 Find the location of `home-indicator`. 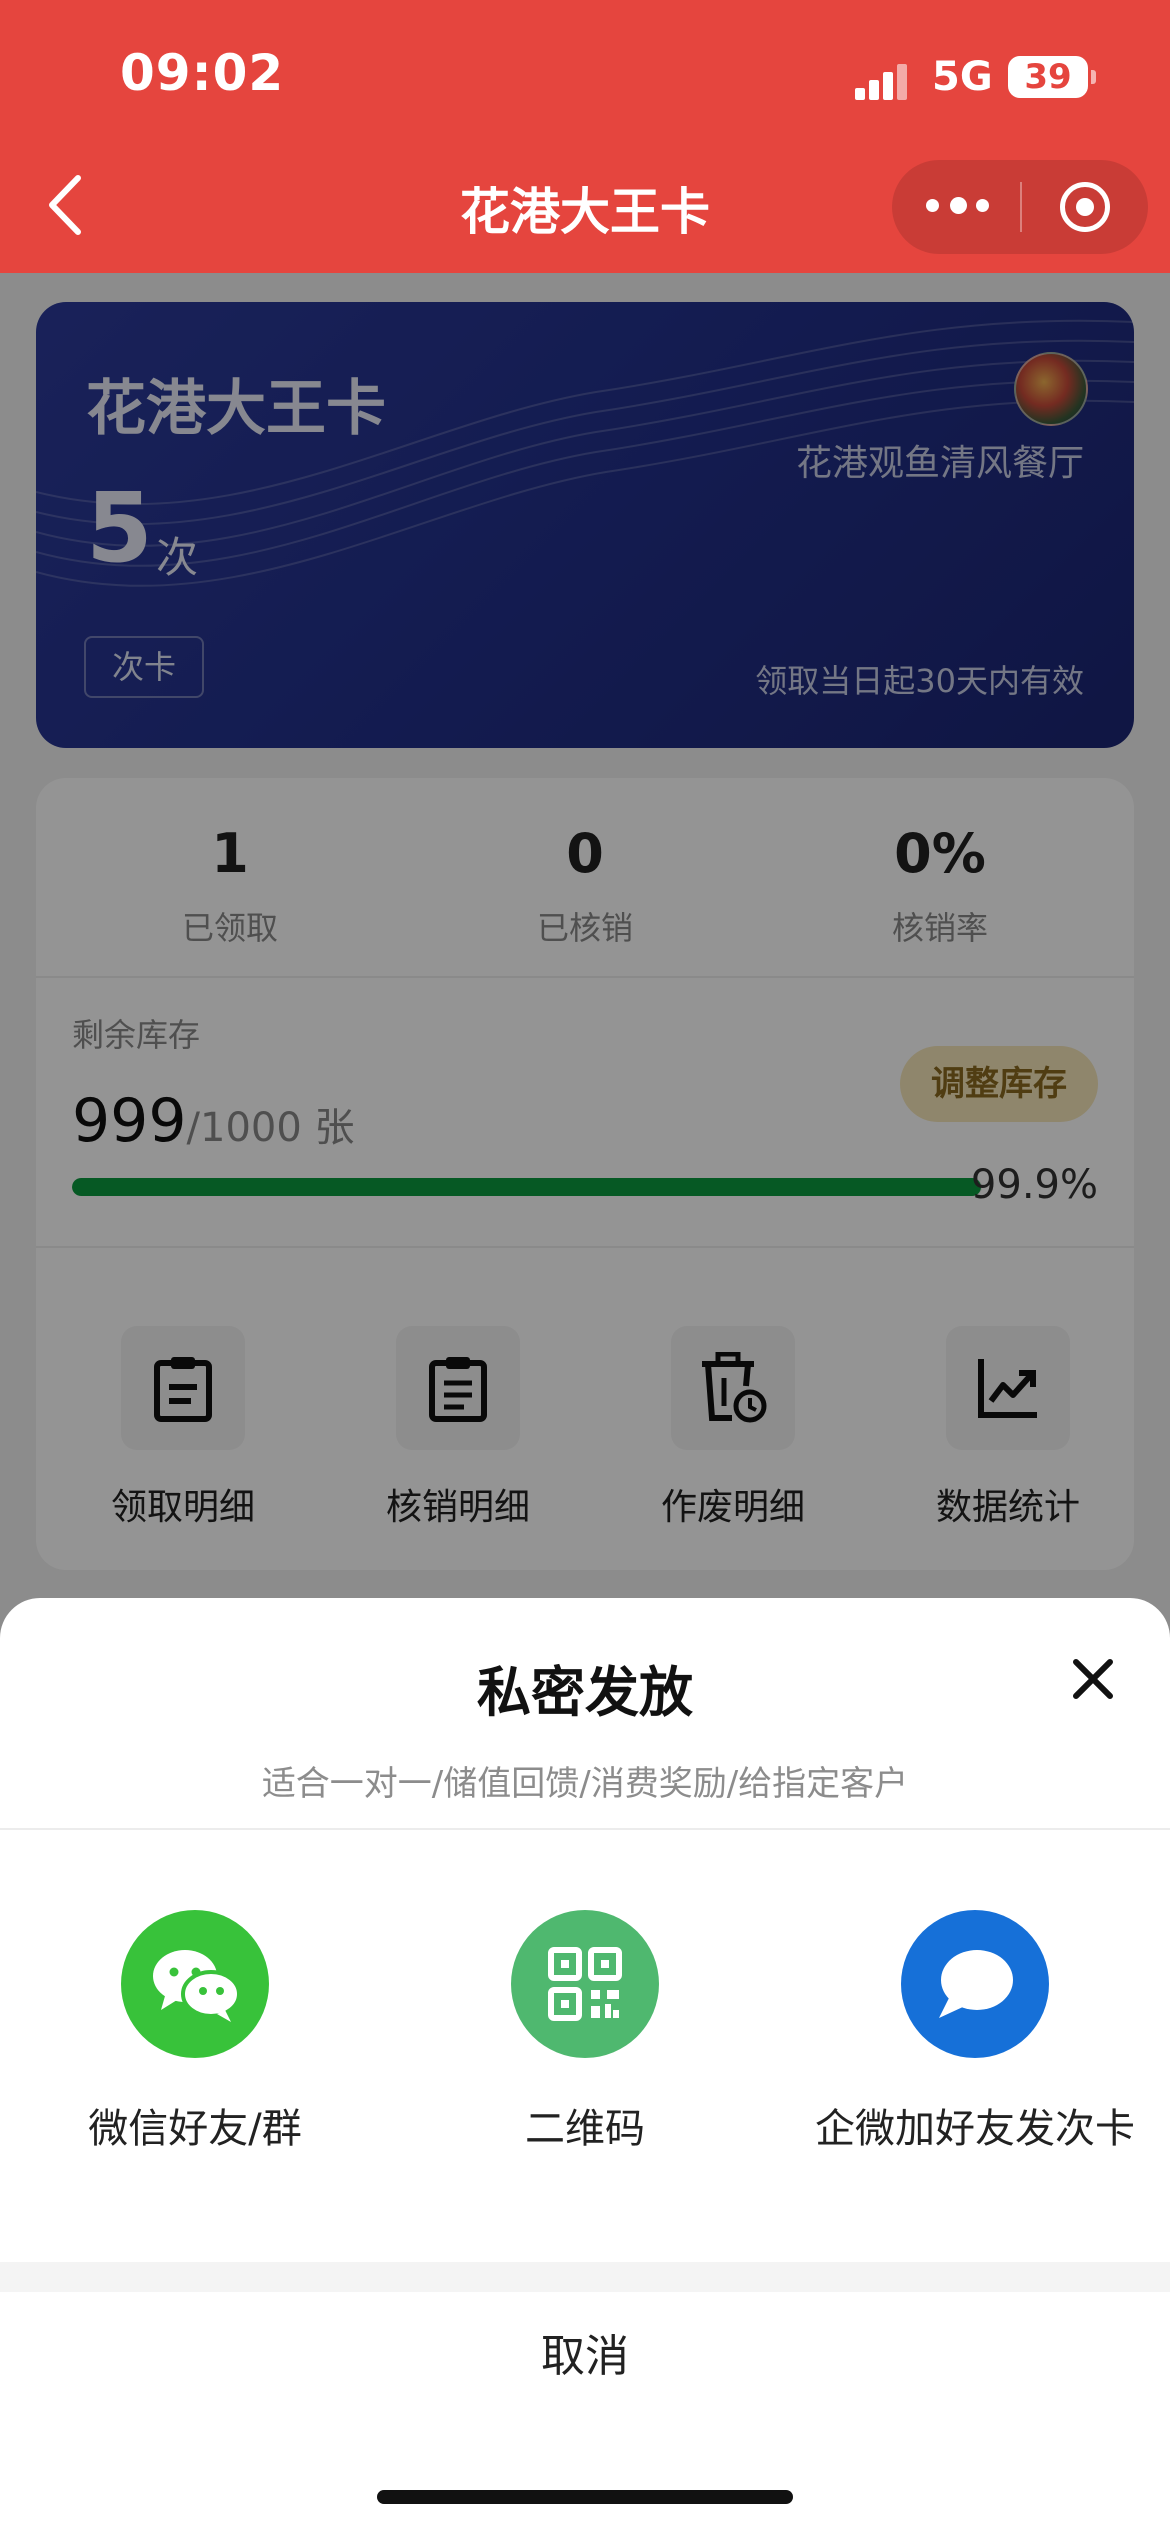

home-indicator is located at coordinates (585, 2497).